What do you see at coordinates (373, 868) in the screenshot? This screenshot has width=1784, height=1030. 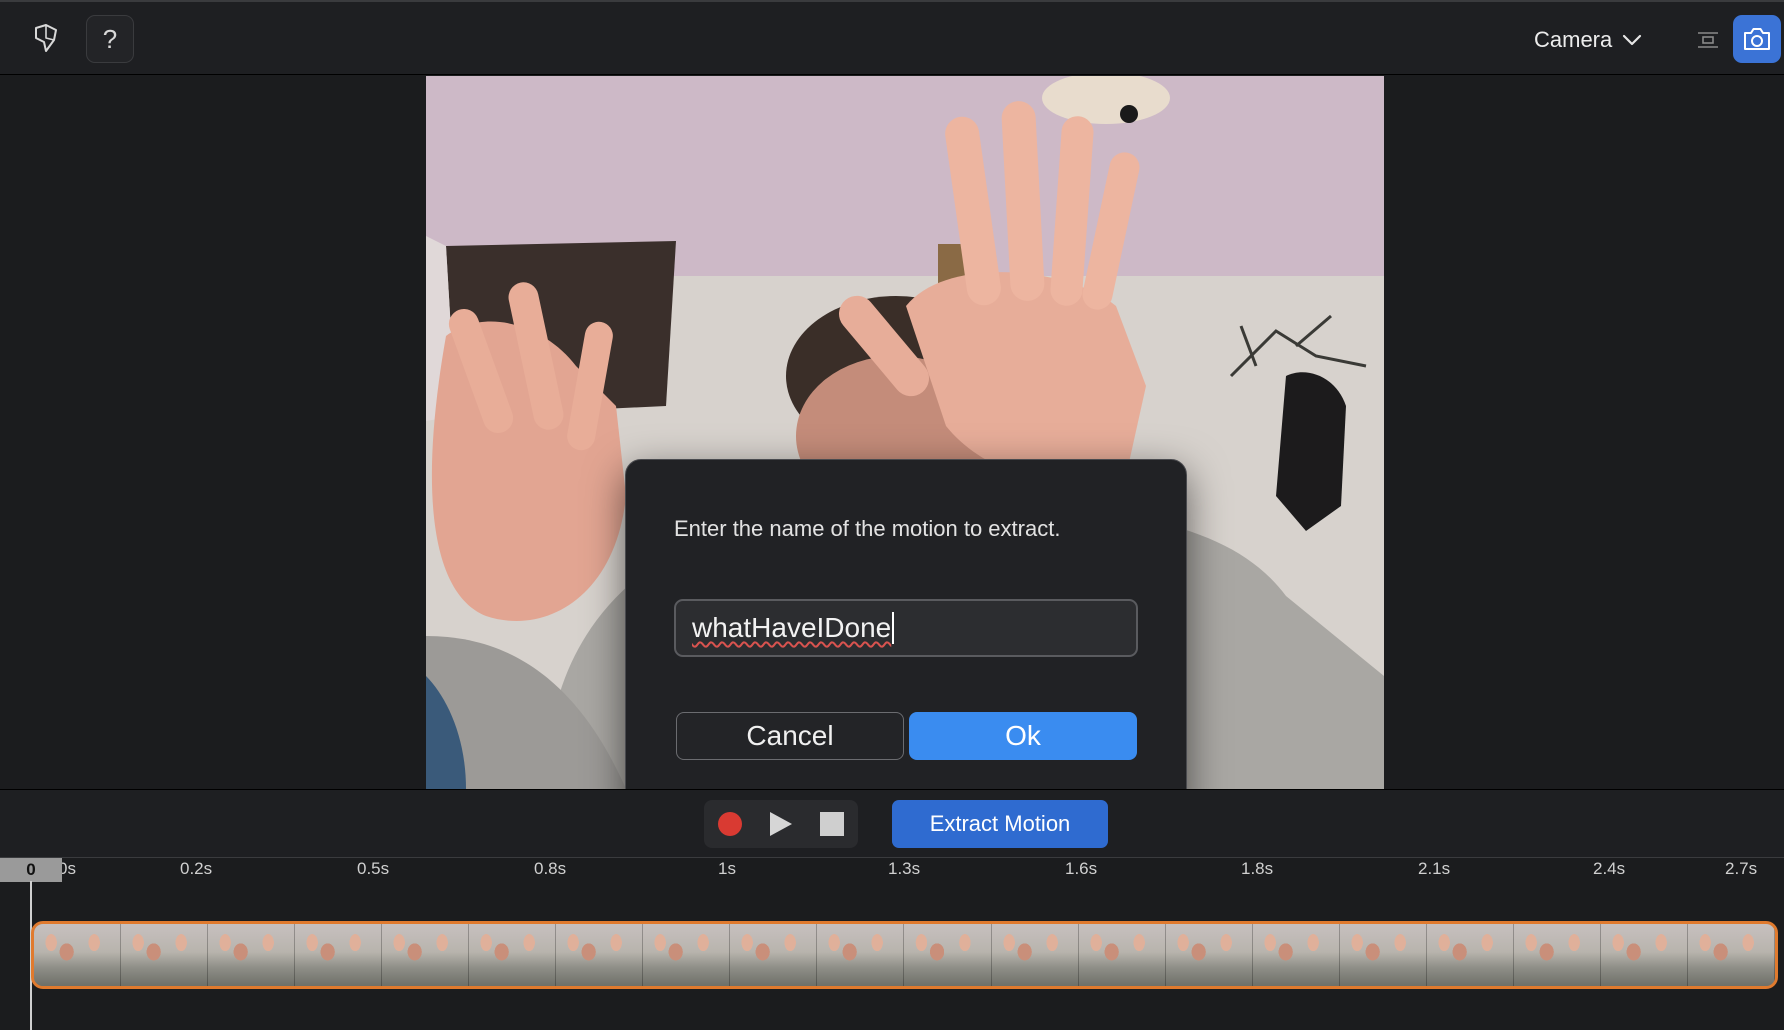 I see `tick-label: 0.5s` at bounding box center [373, 868].